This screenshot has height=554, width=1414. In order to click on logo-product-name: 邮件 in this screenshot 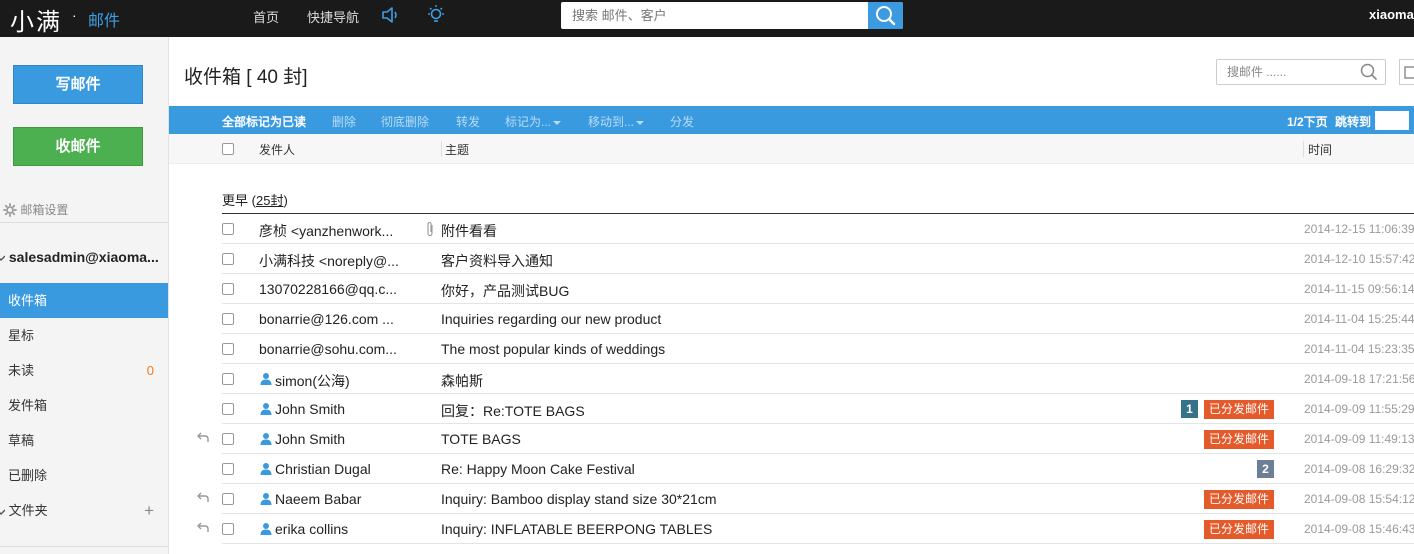, I will do `click(104, 19)`.